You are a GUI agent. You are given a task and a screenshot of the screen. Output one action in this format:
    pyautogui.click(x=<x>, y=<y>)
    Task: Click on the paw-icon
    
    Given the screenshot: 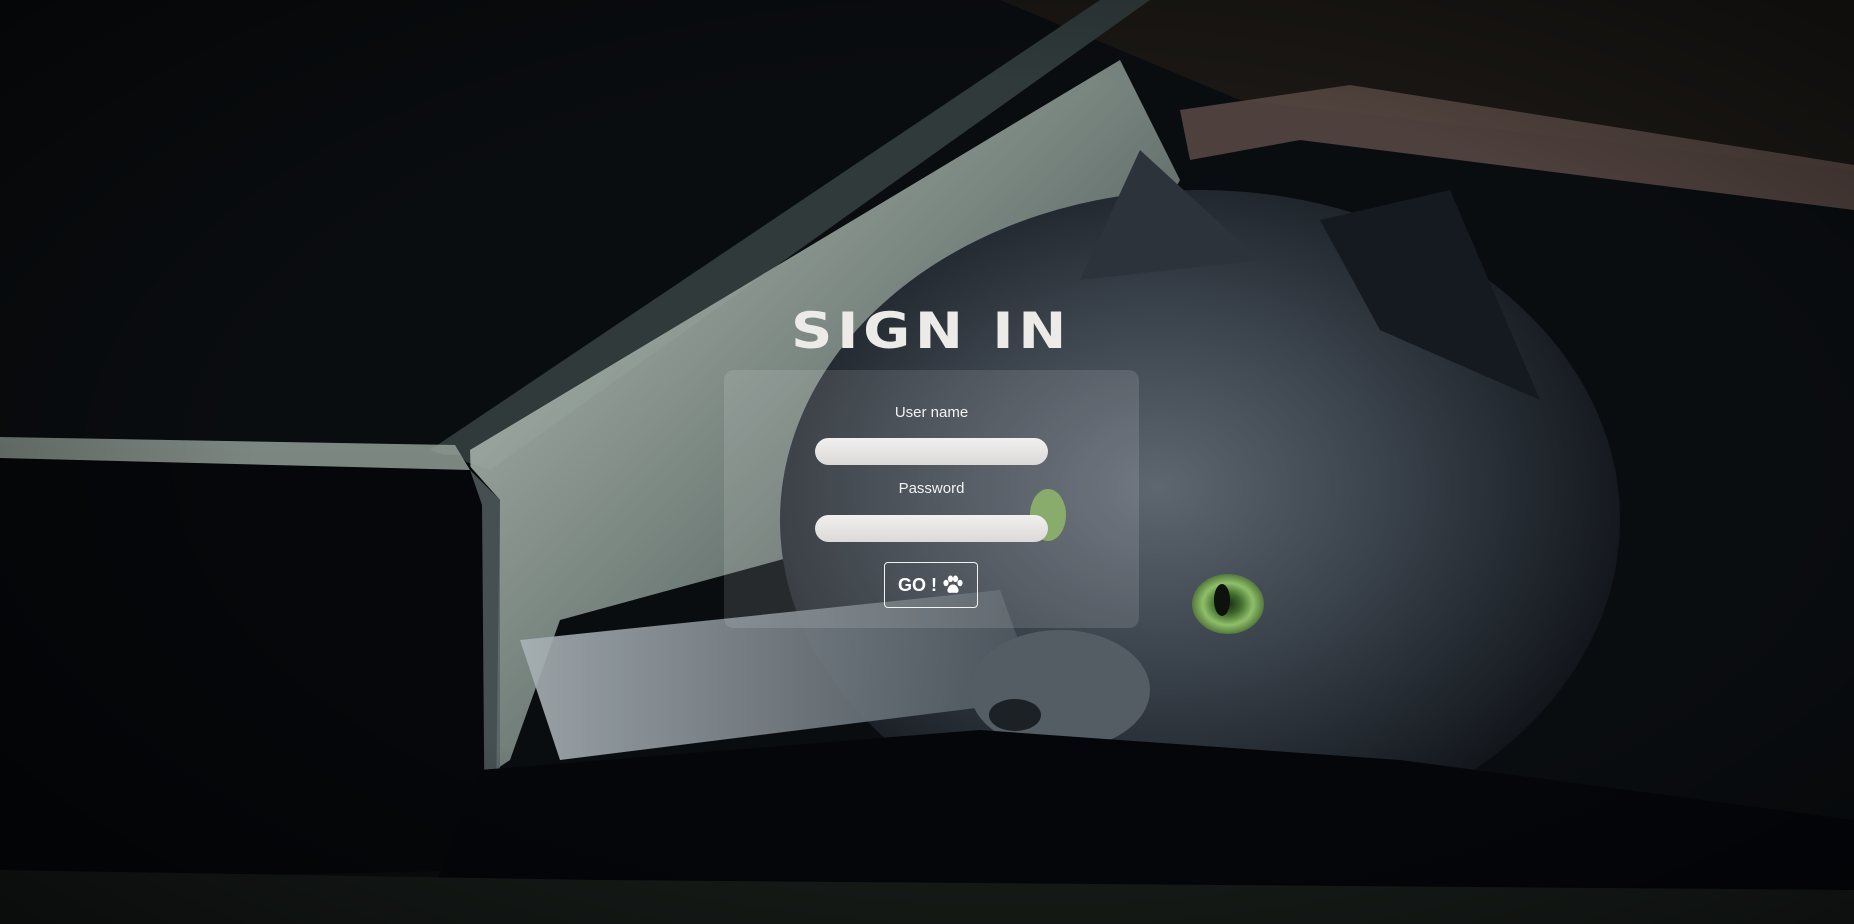 What is the action you would take?
    pyautogui.click(x=953, y=585)
    